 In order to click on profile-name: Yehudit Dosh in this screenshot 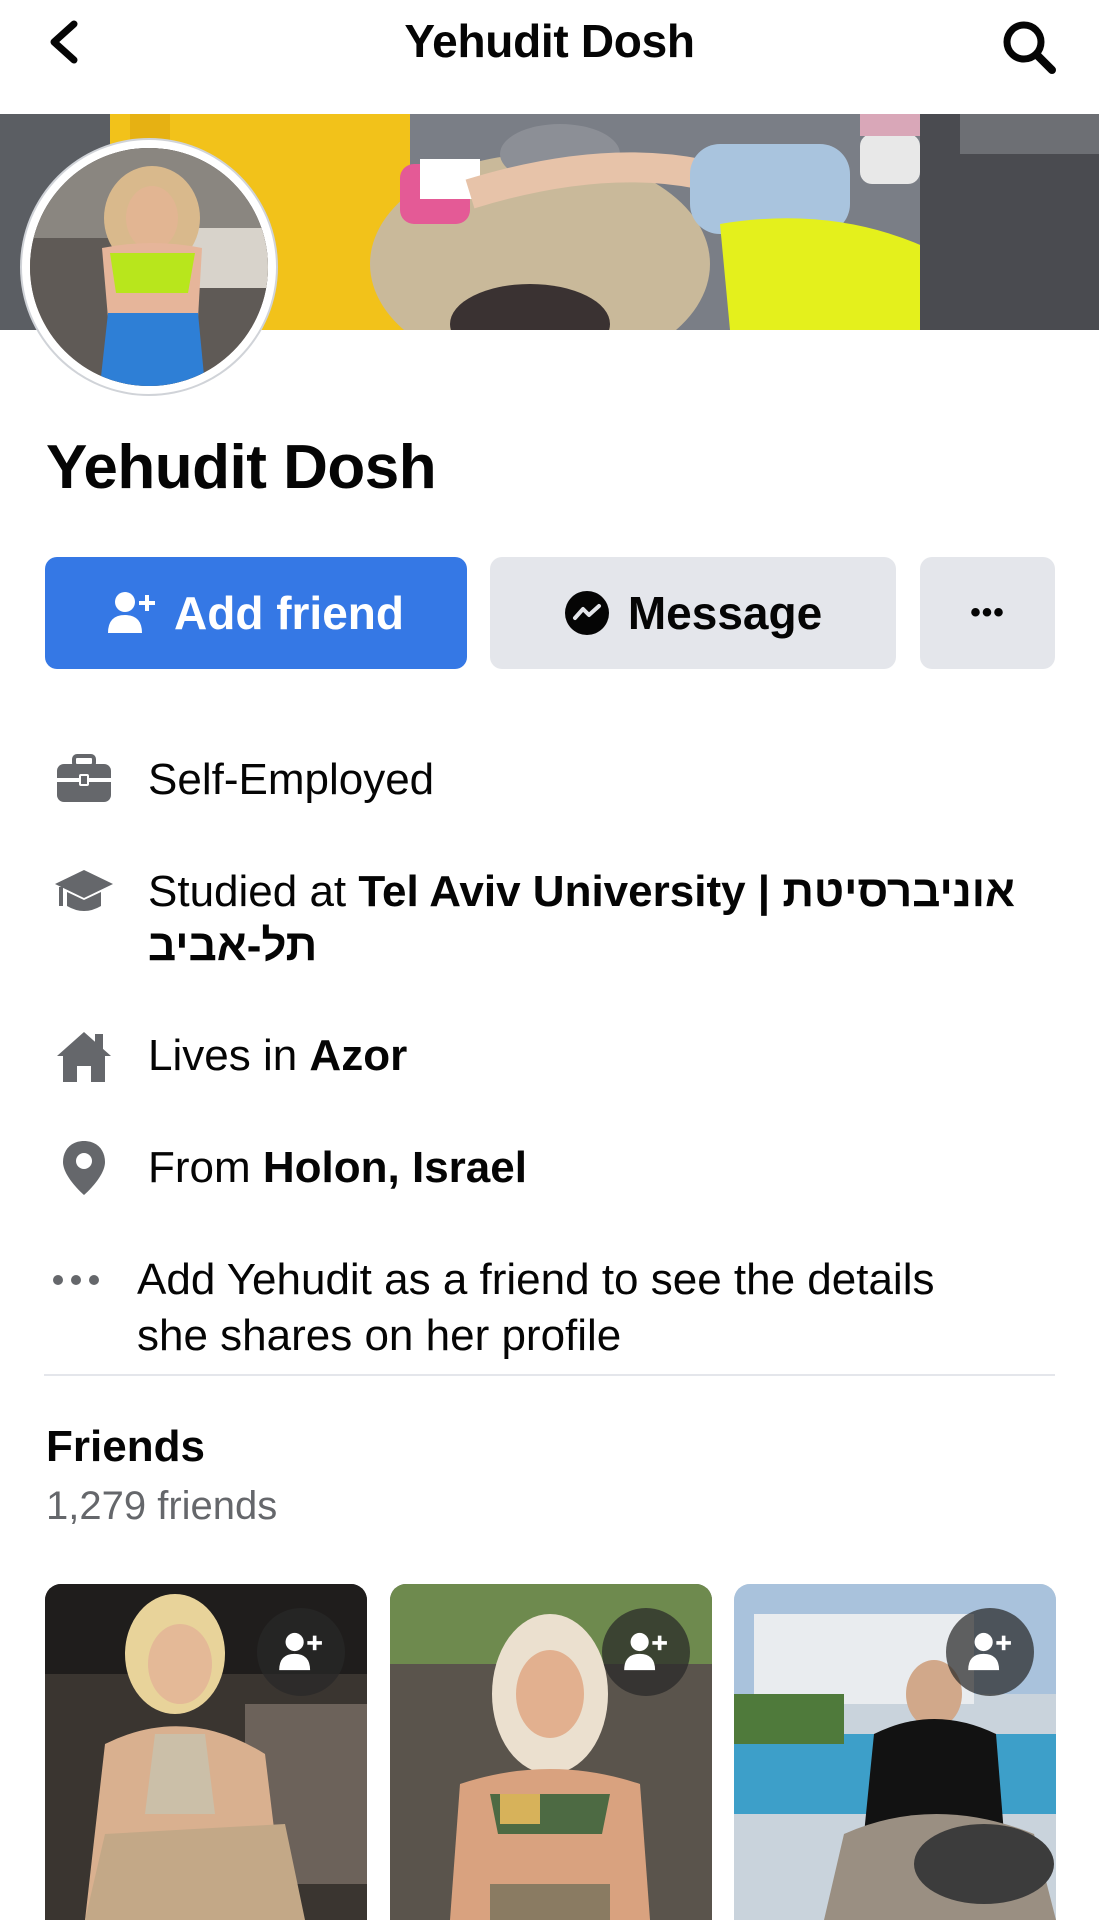, I will do `click(241, 467)`.